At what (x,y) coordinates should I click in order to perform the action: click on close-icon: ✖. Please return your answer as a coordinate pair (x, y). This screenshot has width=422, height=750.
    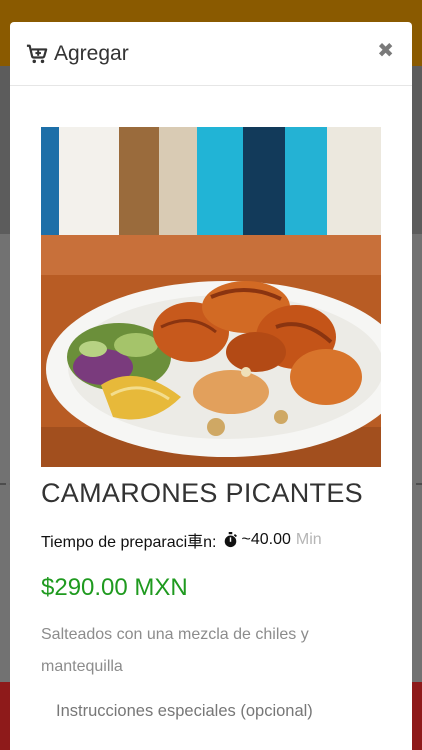
    Looking at the image, I should click on (385, 50).